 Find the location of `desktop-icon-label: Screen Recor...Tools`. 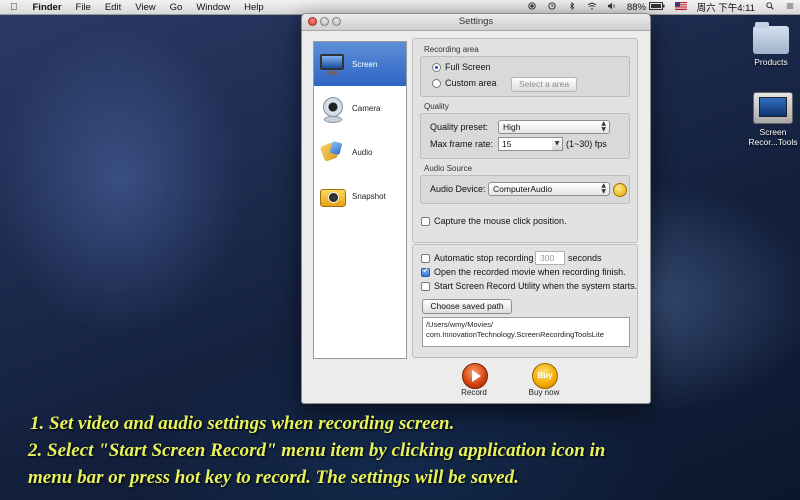

desktop-icon-label: Screen Recor...Tools is located at coordinates (773, 137).